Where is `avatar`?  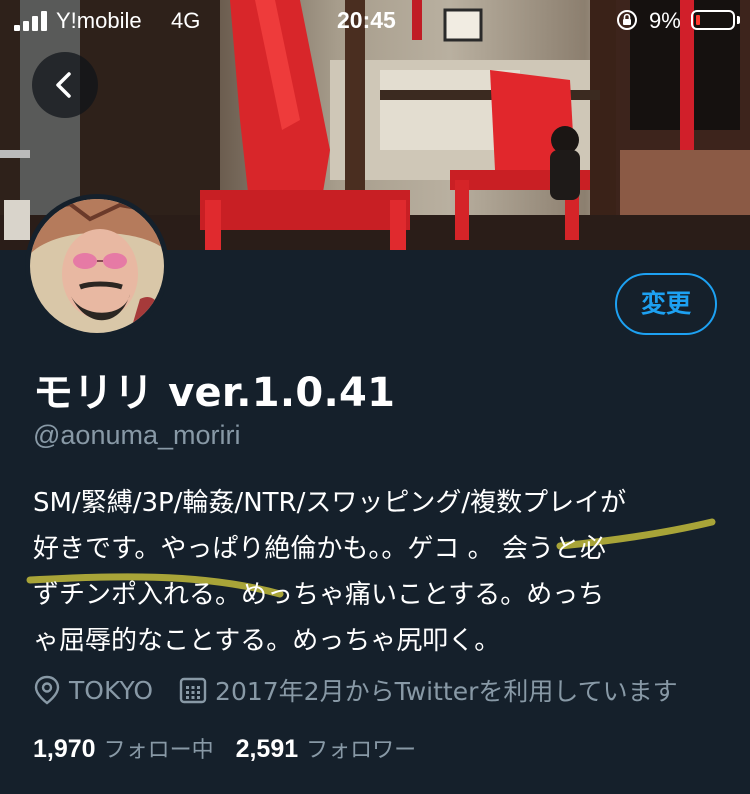 avatar is located at coordinates (97, 266).